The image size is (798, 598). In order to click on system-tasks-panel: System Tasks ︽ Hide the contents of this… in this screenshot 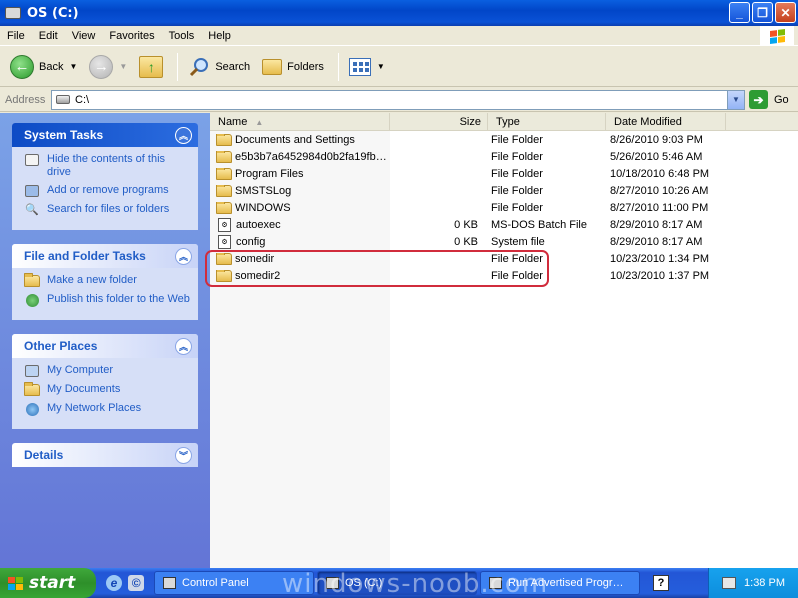, I will do `click(105, 176)`.